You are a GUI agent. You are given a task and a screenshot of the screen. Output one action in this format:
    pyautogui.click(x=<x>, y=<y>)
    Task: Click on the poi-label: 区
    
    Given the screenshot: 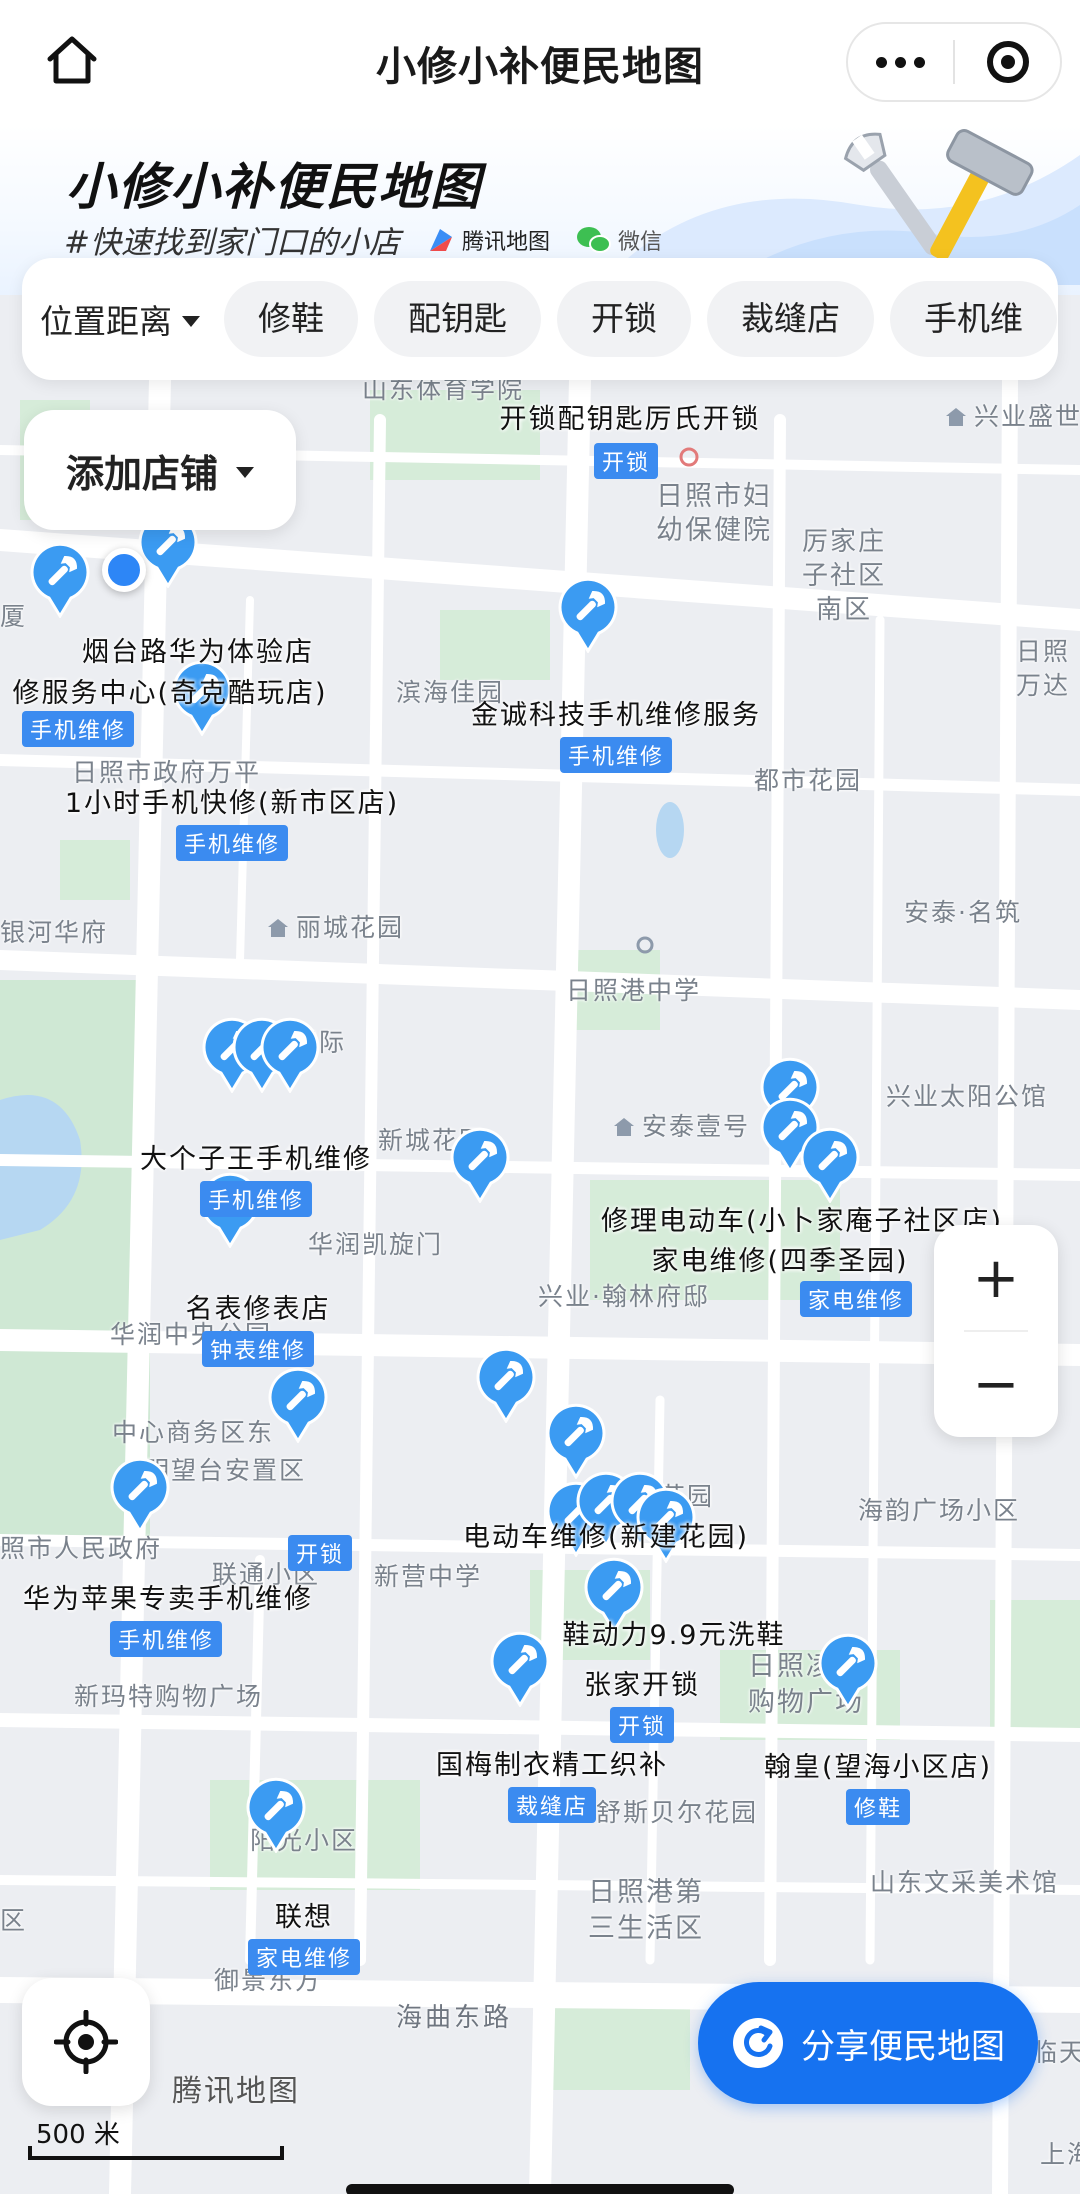 What is the action you would take?
    pyautogui.click(x=14, y=1920)
    